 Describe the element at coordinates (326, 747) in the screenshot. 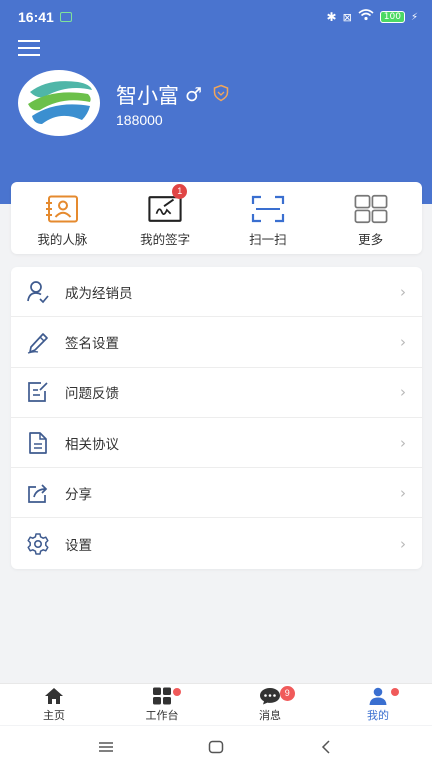

I see `back-icon` at that location.